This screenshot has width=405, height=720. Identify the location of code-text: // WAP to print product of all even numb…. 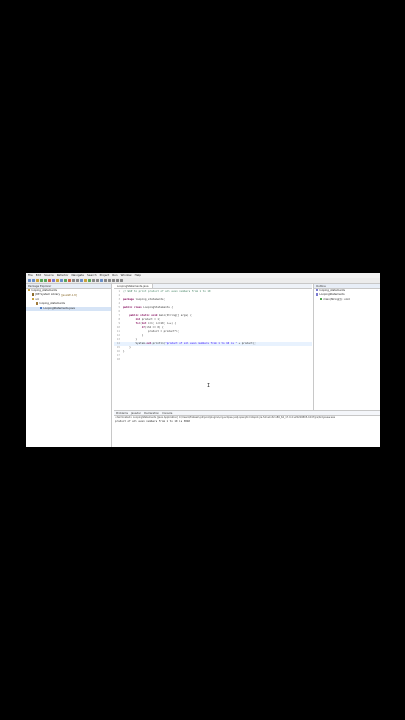
(167, 291).